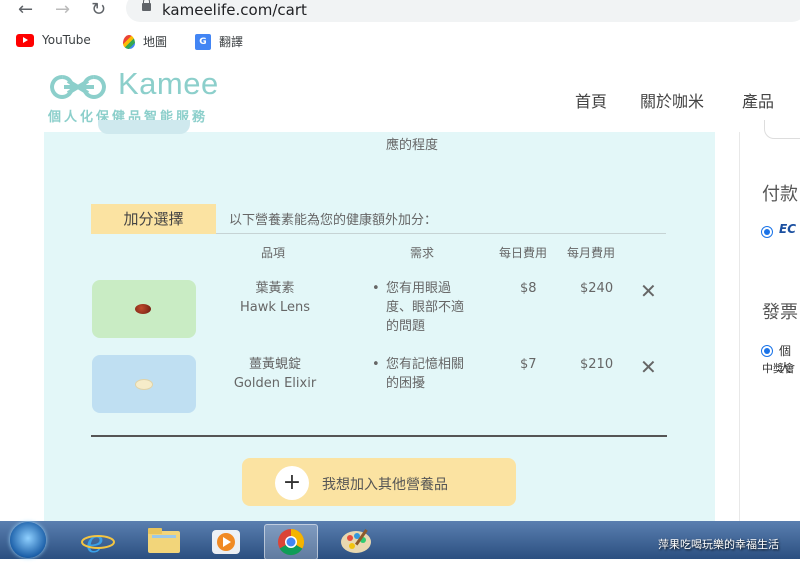 This screenshot has height=563, width=800. What do you see at coordinates (25, 40) in the screenshot?
I see `youtube-icon` at bounding box center [25, 40].